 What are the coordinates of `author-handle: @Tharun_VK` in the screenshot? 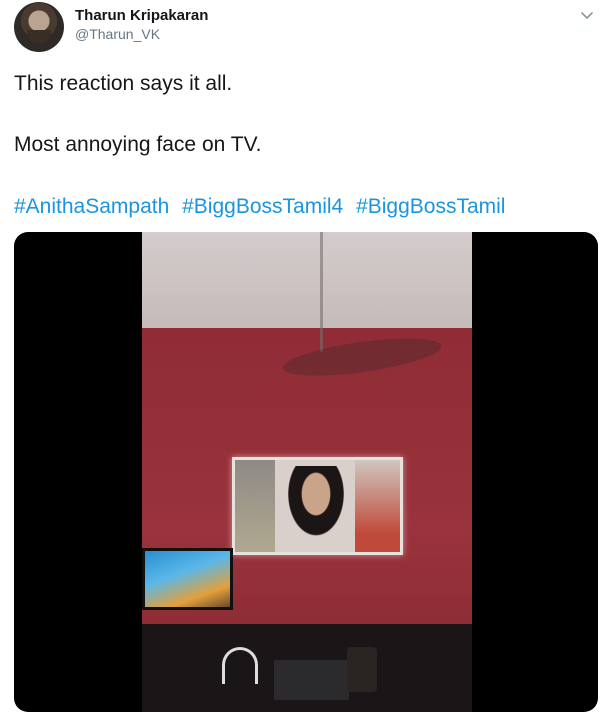 It's located at (117, 34).